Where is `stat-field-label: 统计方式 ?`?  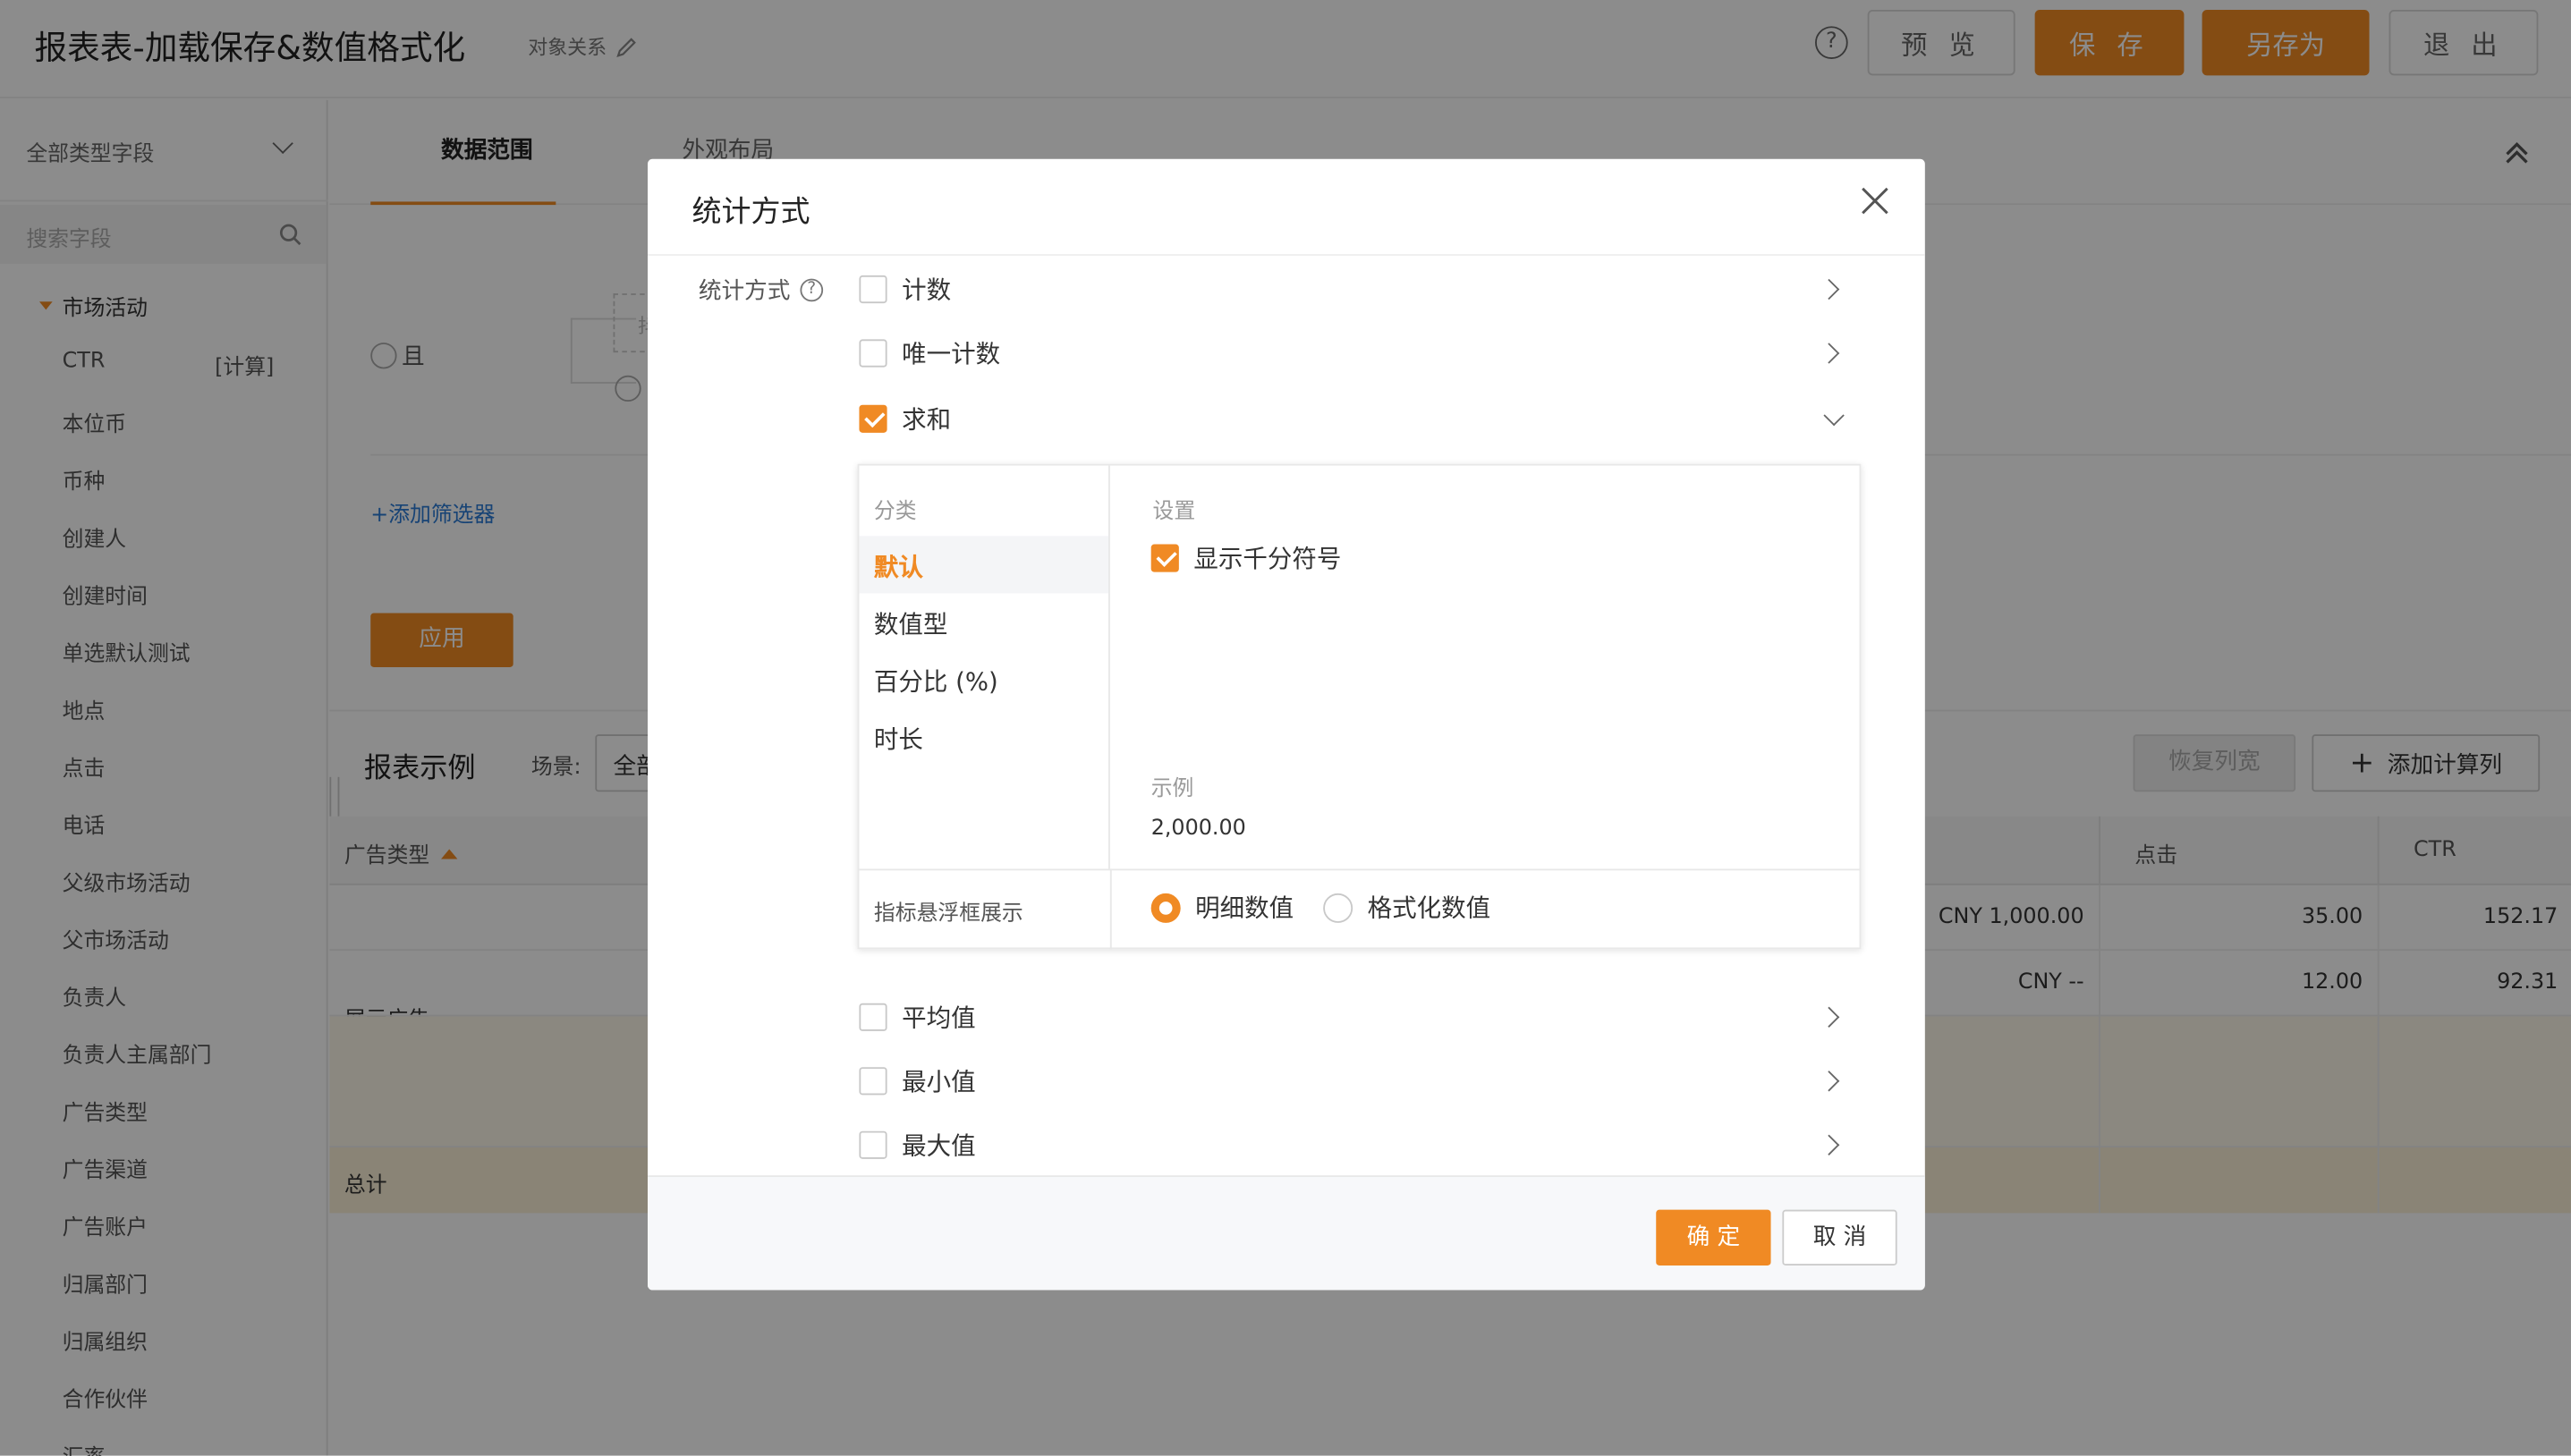
stat-field-label: 统计方式 ? is located at coordinates (761, 290).